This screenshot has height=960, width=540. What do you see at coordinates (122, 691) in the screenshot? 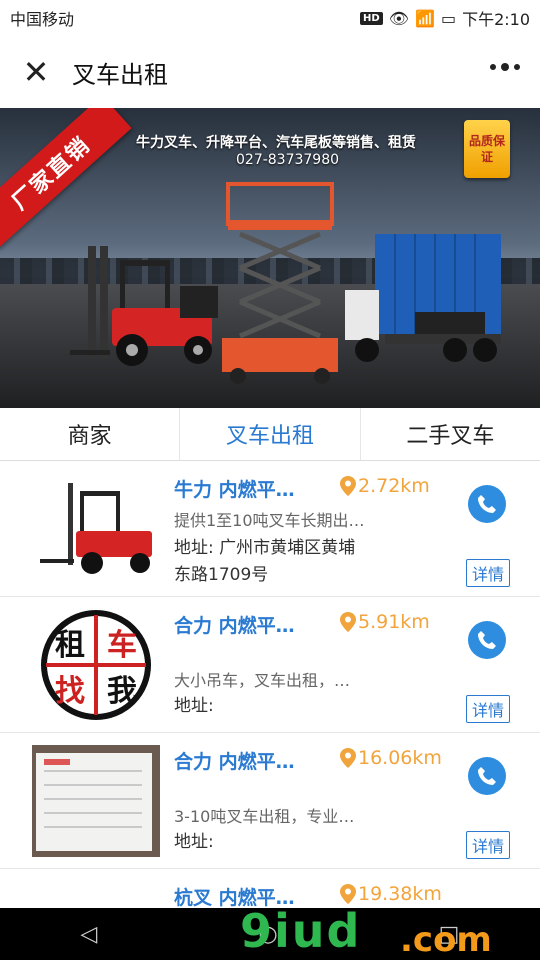
I see `thumb-char-4: 我` at bounding box center [122, 691].